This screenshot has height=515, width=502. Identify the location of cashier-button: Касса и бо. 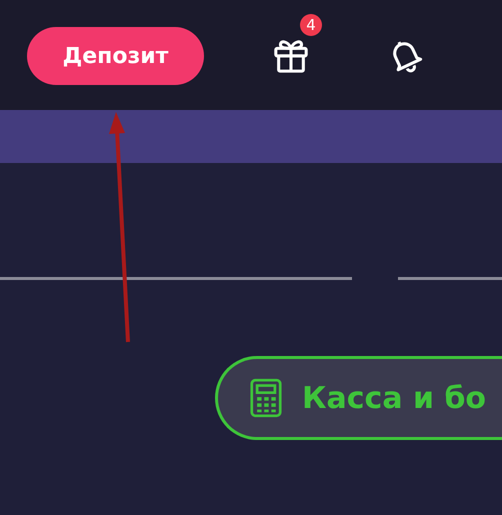
(358, 398).